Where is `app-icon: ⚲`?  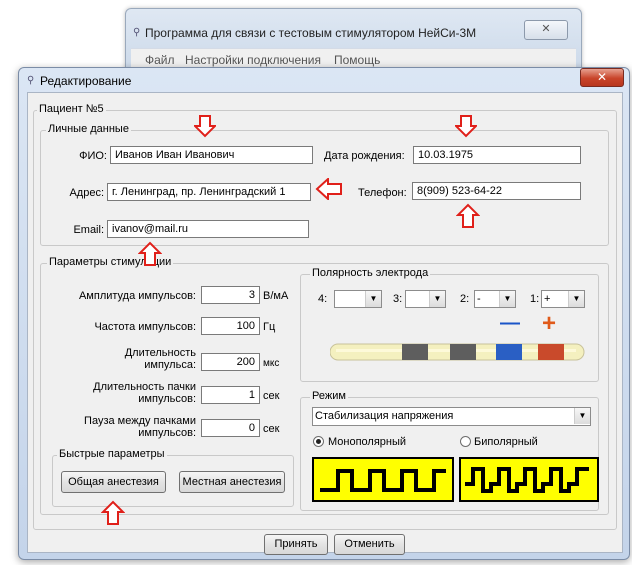
app-icon: ⚲ is located at coordinates (137, 32).